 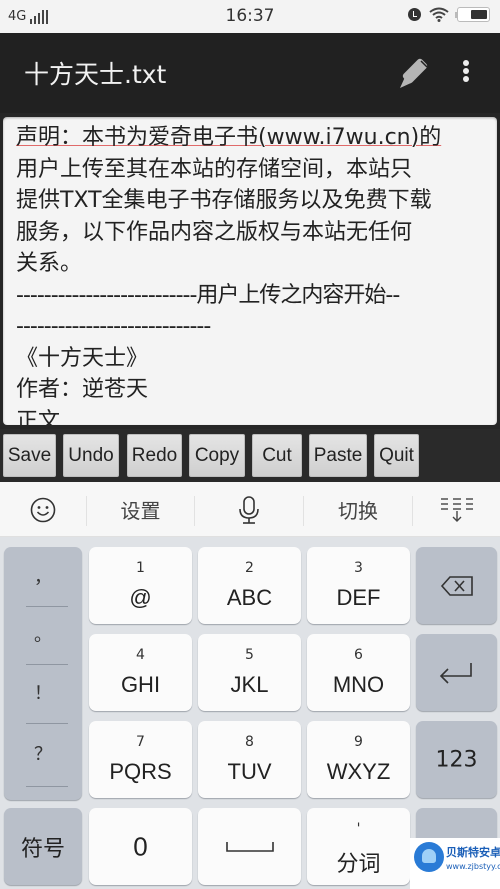 I want to click on key-4: 4 GHI, so click(x=140, y=672).